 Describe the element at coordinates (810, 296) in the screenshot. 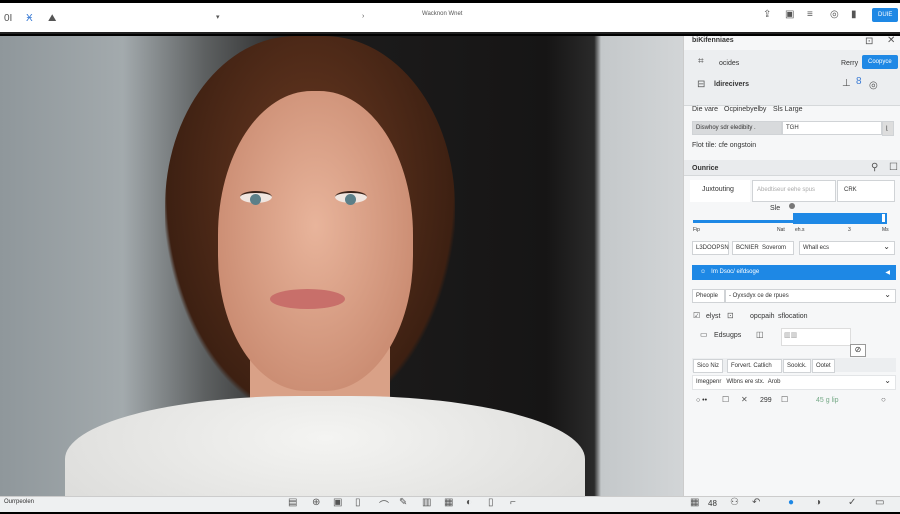

I see `select-2: - Oyxsdyx ce de rpues` at that location.